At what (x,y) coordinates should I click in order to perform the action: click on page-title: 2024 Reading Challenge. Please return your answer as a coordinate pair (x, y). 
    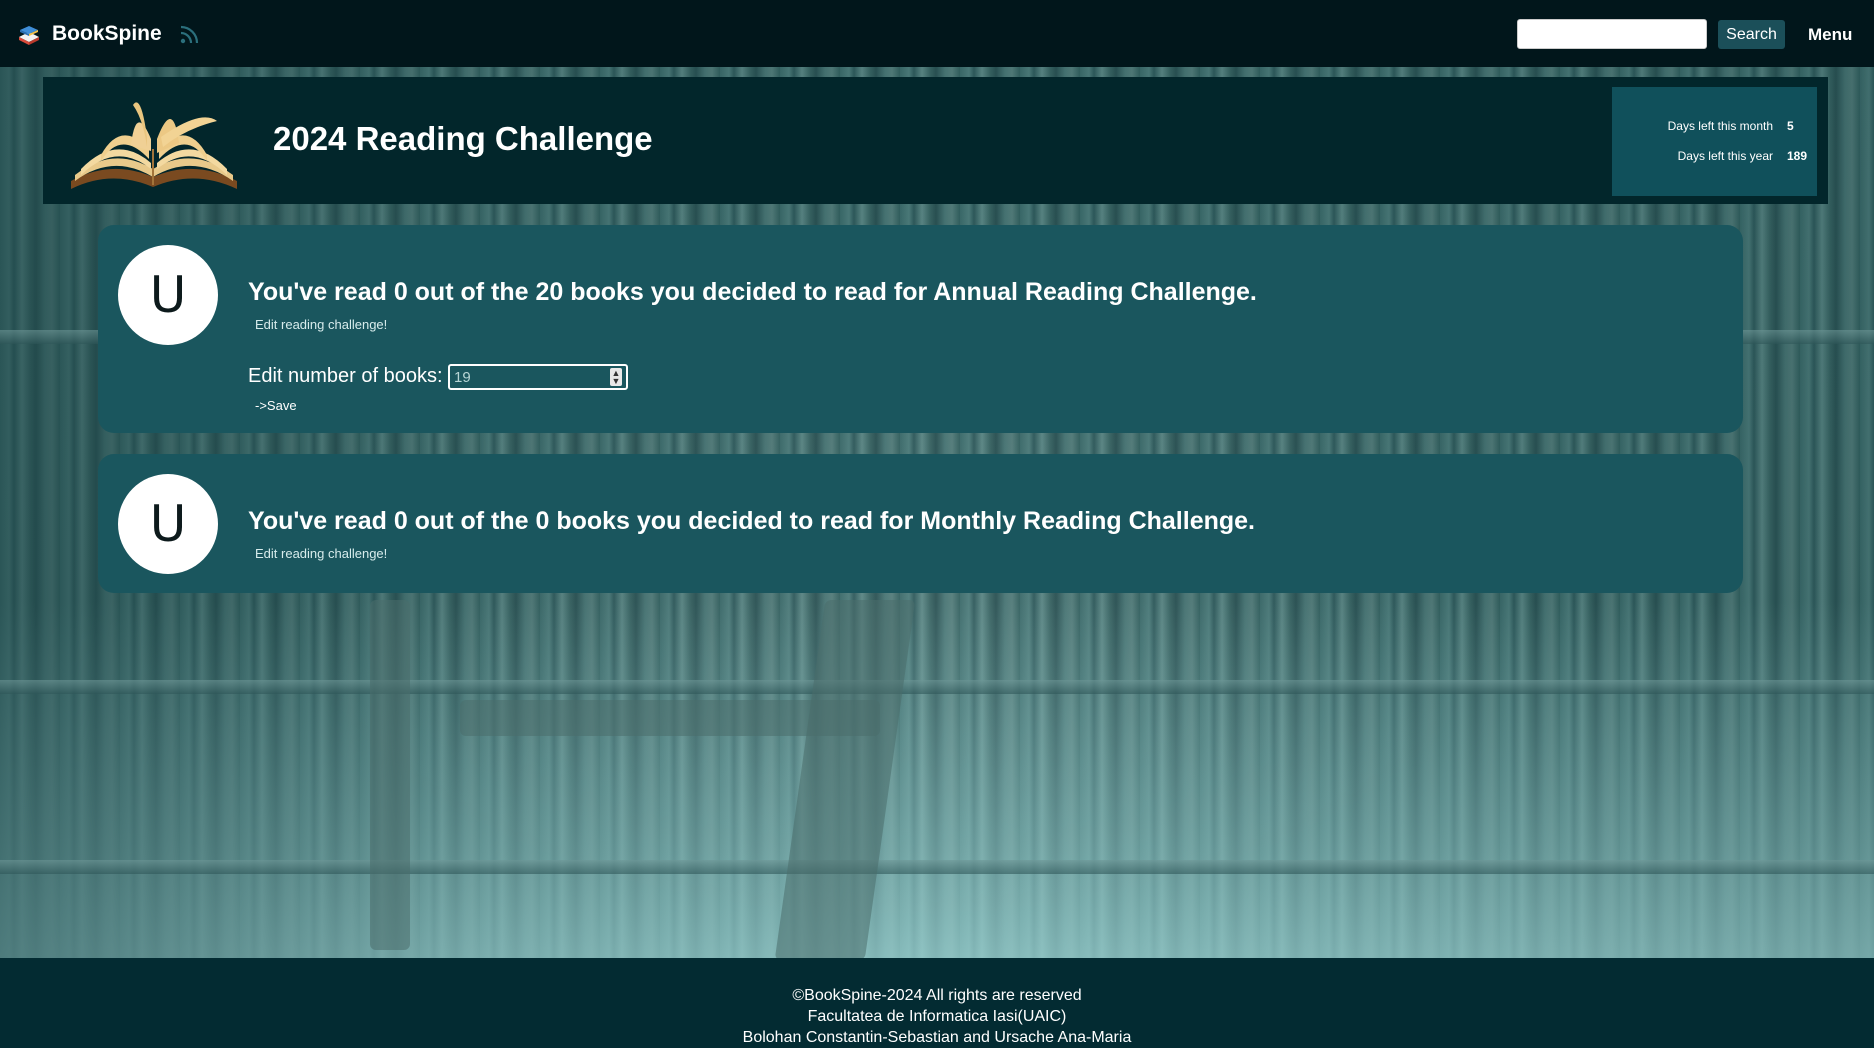
    Looking at the image, I should click on (463, 138).